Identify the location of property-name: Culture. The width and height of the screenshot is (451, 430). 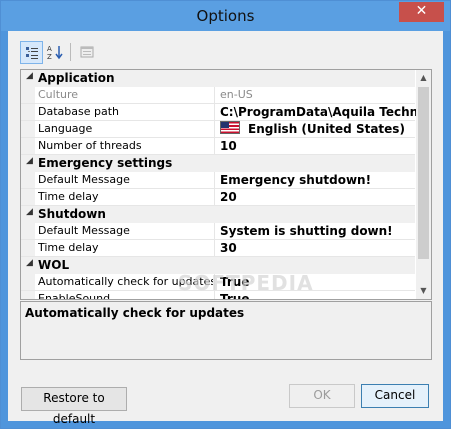
(58, 94).